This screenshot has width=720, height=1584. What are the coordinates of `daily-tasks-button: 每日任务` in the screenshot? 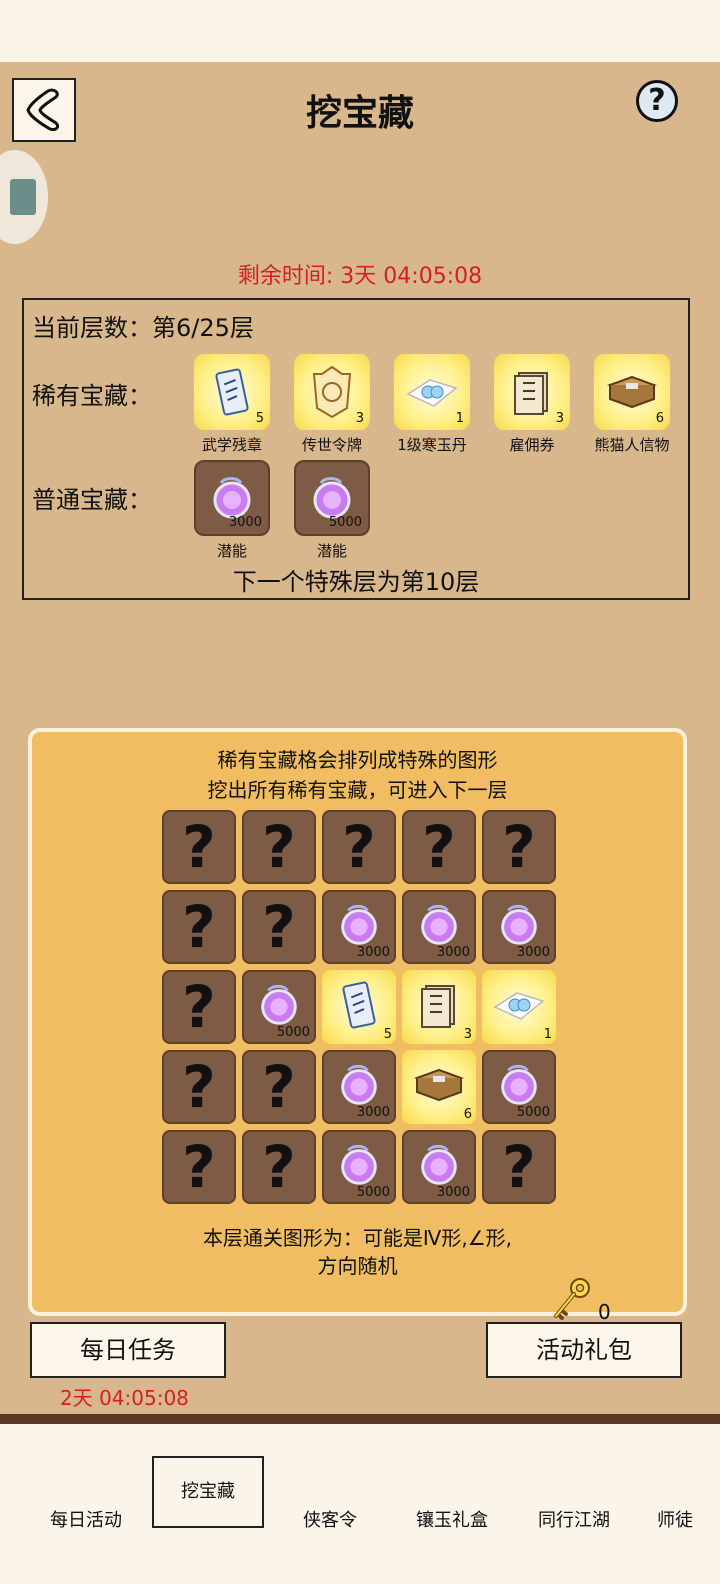 It's located at (128, 1350).